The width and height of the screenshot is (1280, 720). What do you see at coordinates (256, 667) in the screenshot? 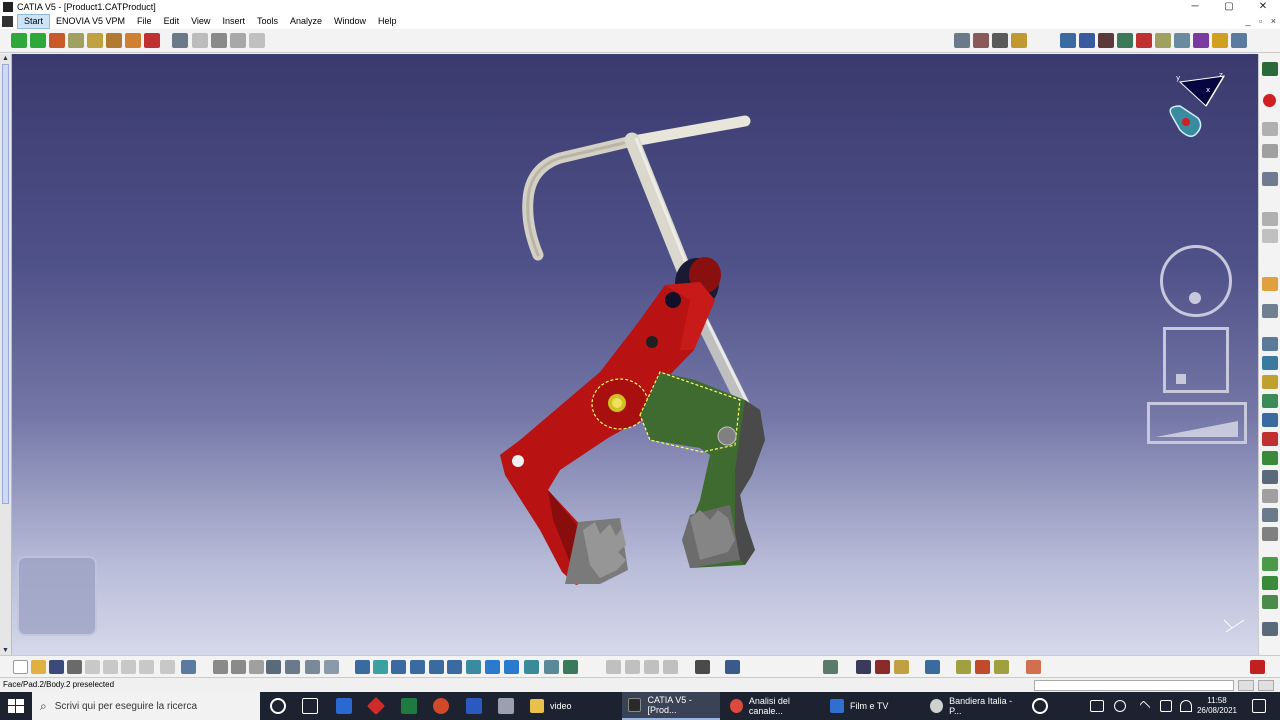
I see `macro-icon` at bounding box center [256, 667].